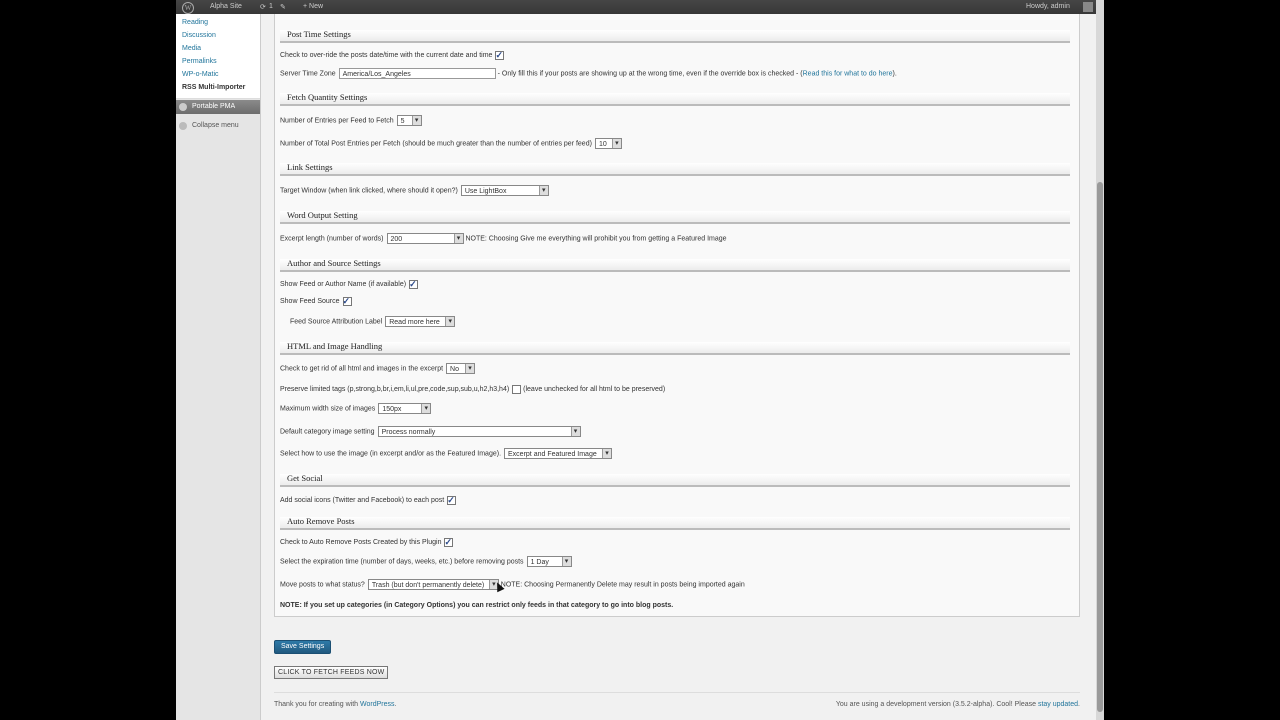  What do you see at coordinates (414, 284) in the screenshot?
I see `show-author-checkbox` at bounding box center [414, 284].